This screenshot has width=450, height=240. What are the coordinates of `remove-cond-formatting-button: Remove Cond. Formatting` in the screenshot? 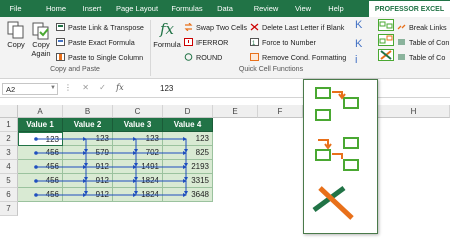 It's located at (298, 57).